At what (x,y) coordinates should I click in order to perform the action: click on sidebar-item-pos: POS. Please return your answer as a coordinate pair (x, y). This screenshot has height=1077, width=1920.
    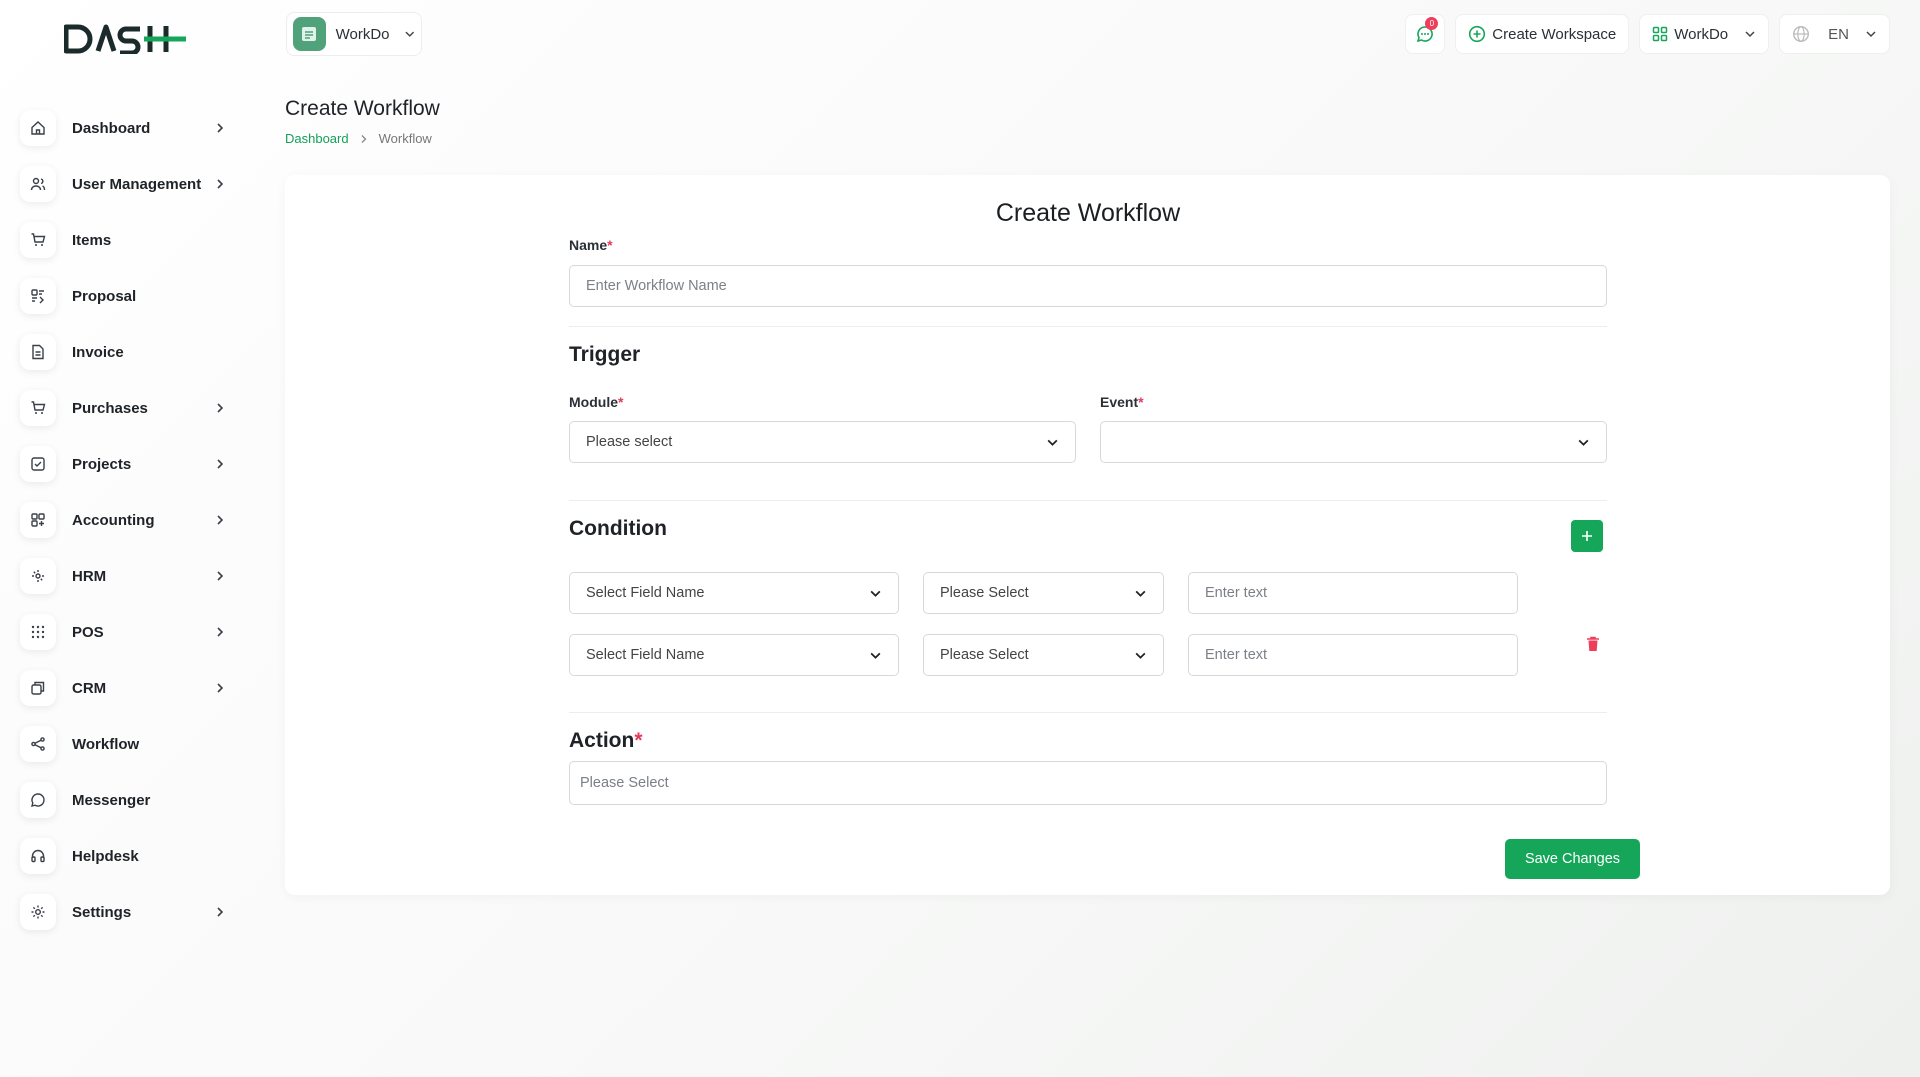
    Looking at the image, I should click on (130, 632).